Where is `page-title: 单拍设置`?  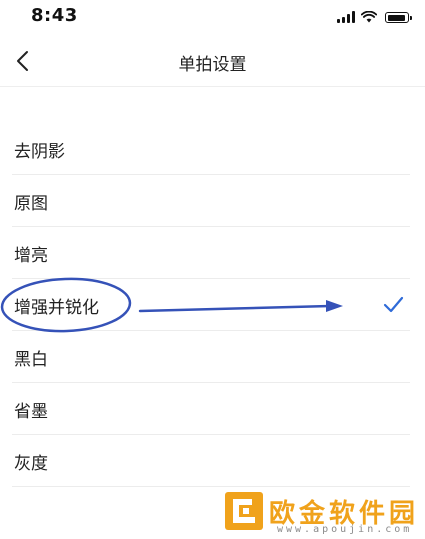
page-title: 单拍设置 is located at coordinates (212, 65).